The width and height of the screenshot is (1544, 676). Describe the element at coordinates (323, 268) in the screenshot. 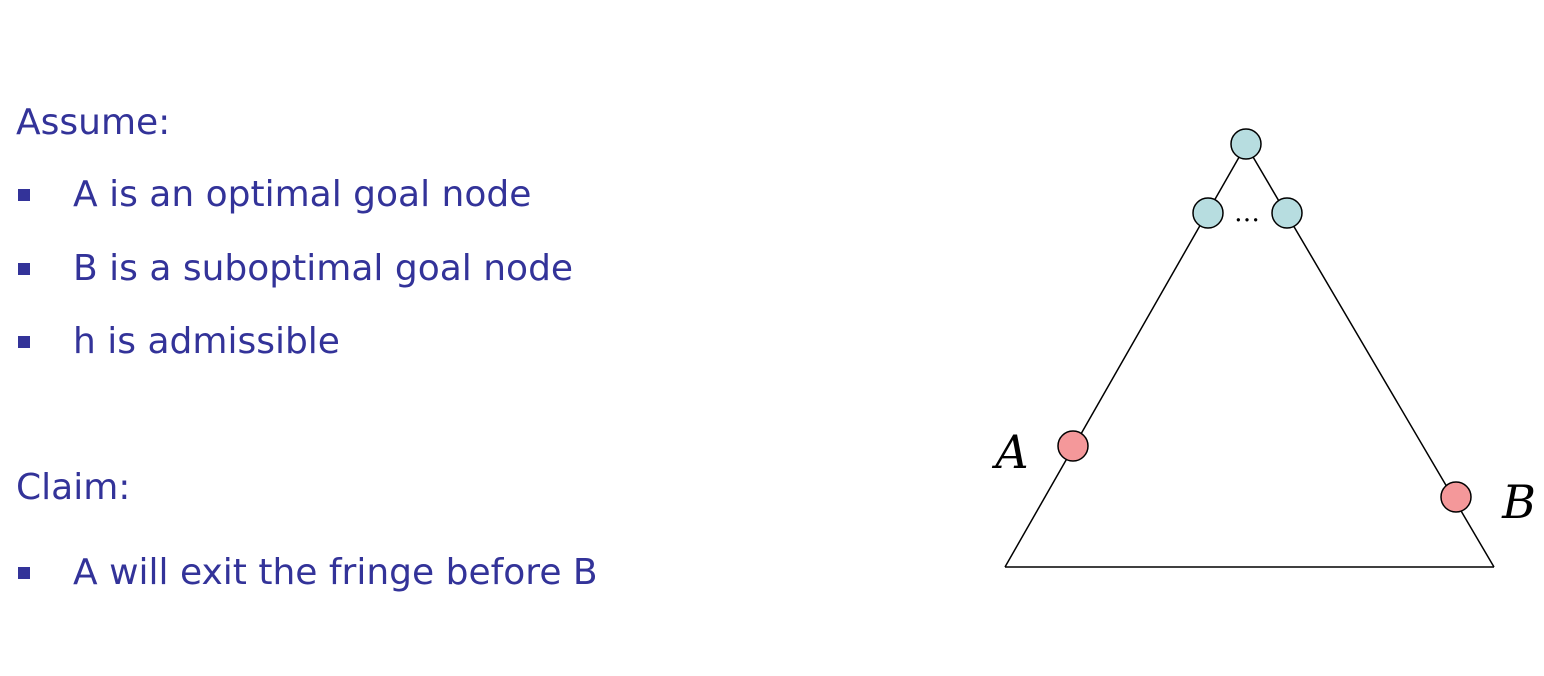

I see `assume-item-text: B is a suboptimal goal node` at that location.